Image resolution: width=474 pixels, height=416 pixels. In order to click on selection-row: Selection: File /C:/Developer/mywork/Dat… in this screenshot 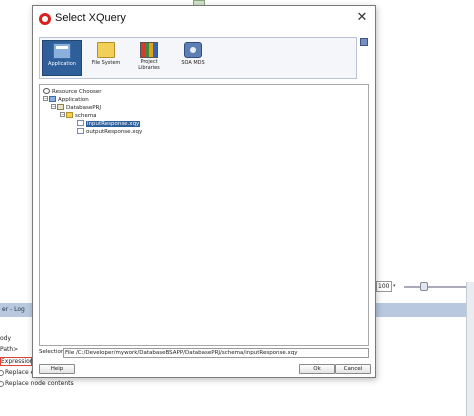, I will do `click(204, 353)`.